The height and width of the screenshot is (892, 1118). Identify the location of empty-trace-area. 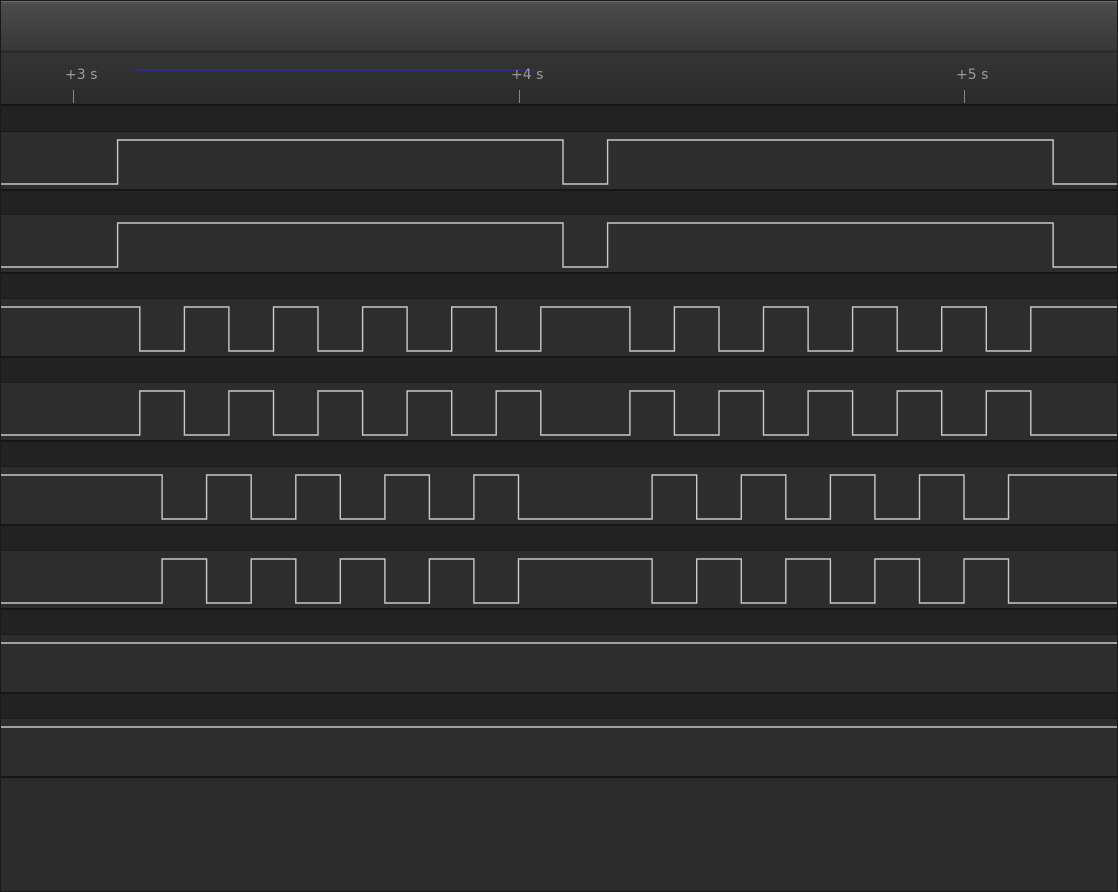
(559, 836).